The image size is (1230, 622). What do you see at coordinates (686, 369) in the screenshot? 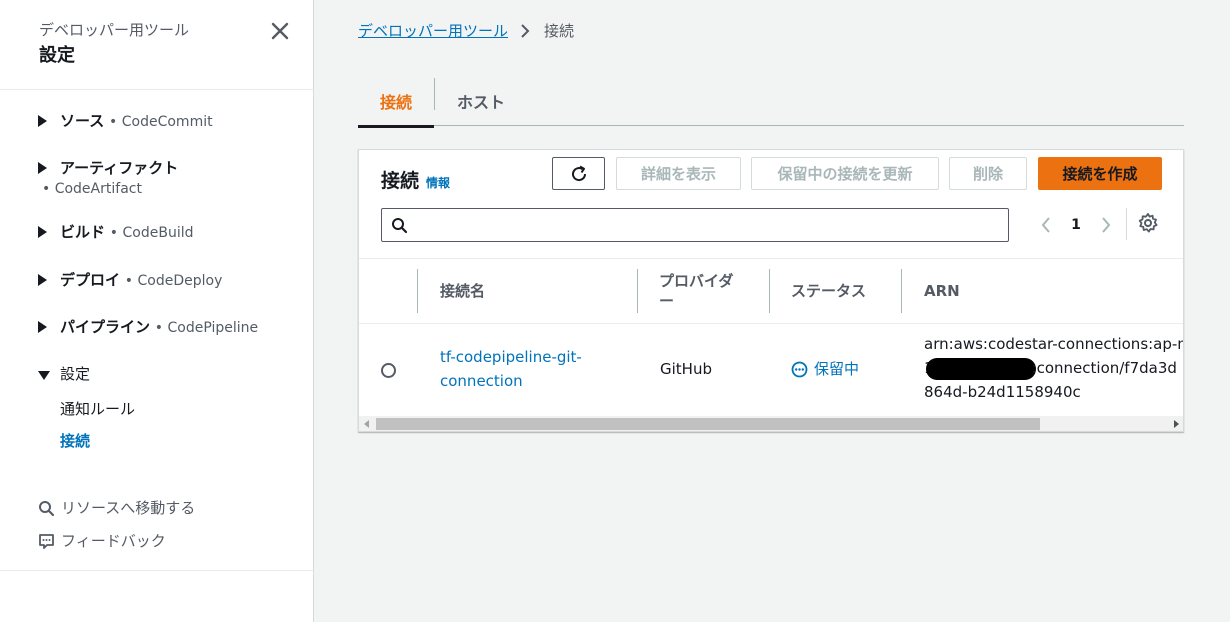
I see `provider-cell: GitHub` at bounding box center [686, 369].